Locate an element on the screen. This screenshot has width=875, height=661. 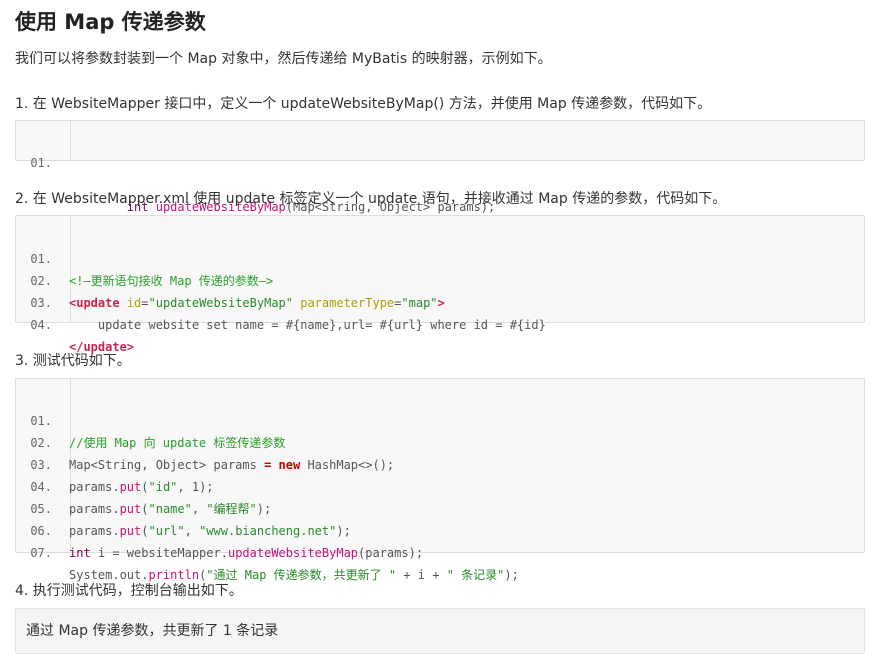
step-4-text: 4. 执行测试代码，控制台输出如下。 is located at coordinates (129, 591).